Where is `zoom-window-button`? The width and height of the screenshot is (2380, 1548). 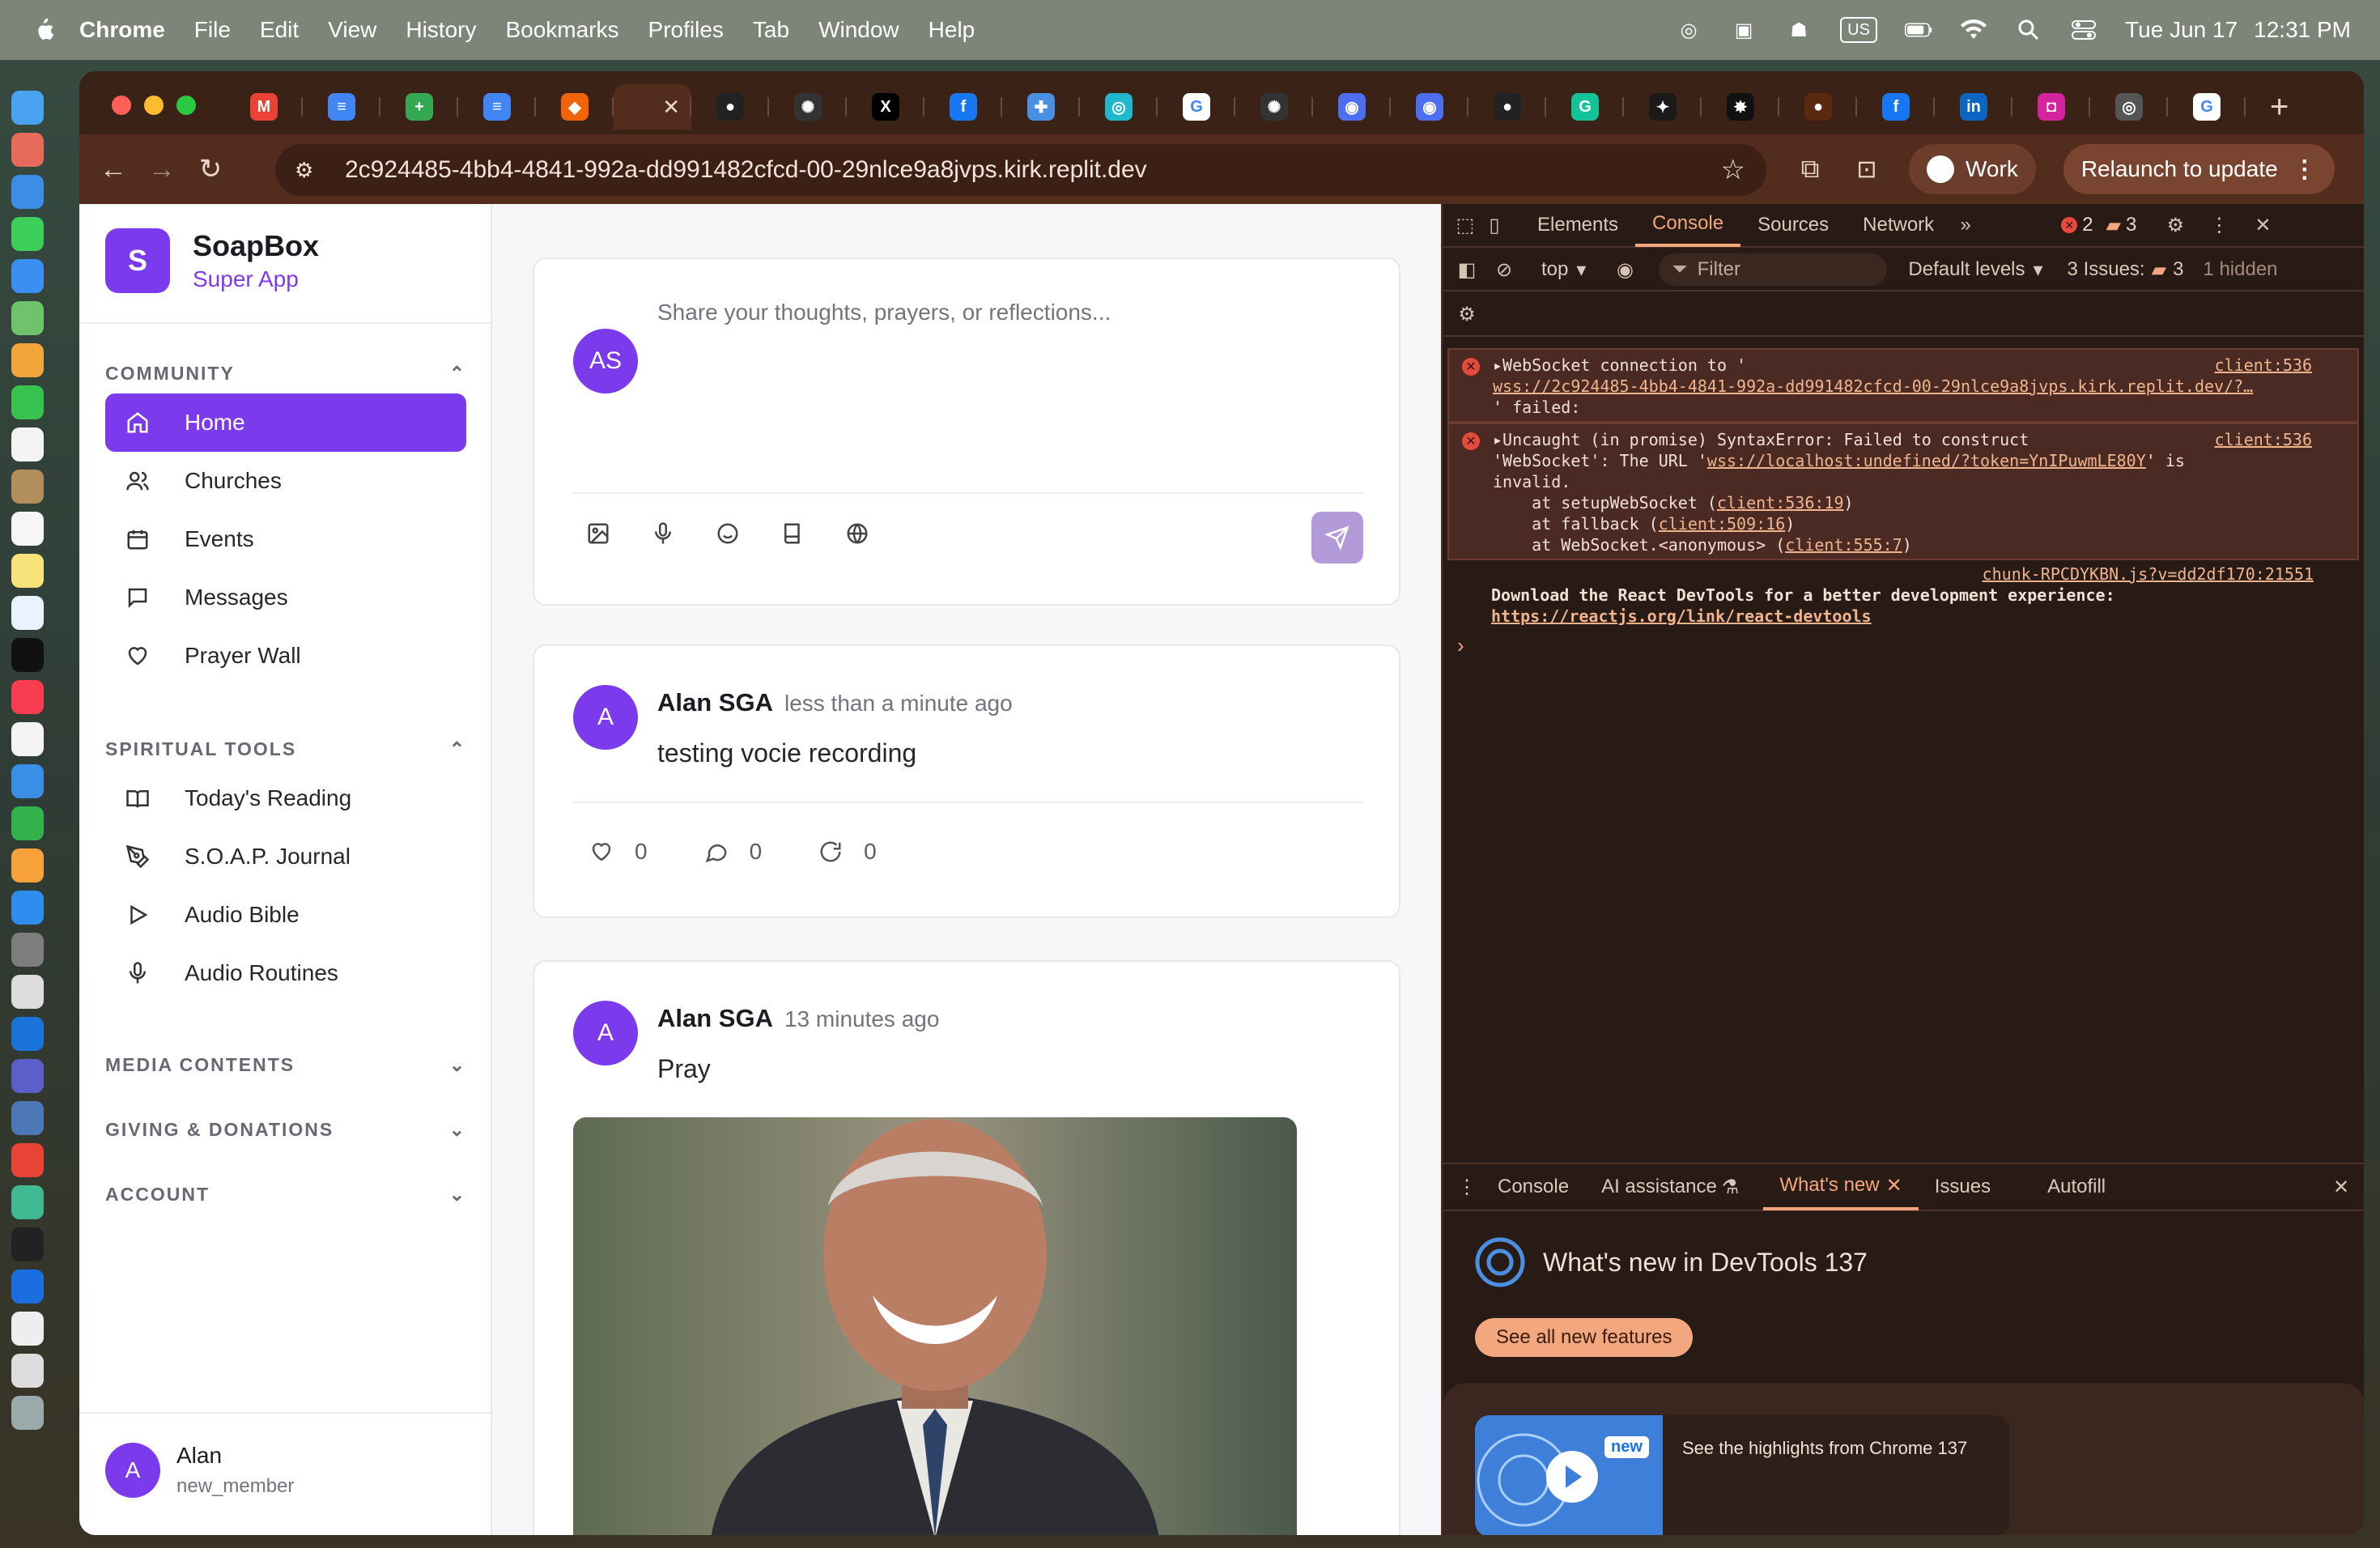
zoom-window-button is located at coordinates (186, 106).